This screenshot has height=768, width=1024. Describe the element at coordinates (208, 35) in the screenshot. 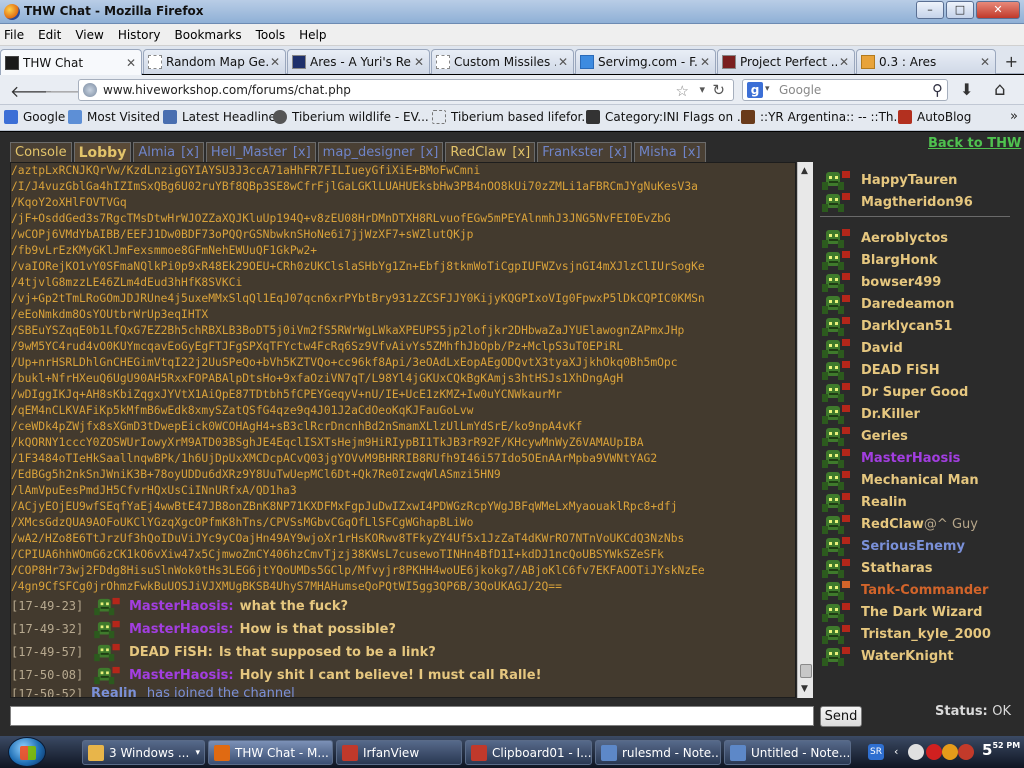

I see `menu-bookmarks: Bookmarks` at that location.